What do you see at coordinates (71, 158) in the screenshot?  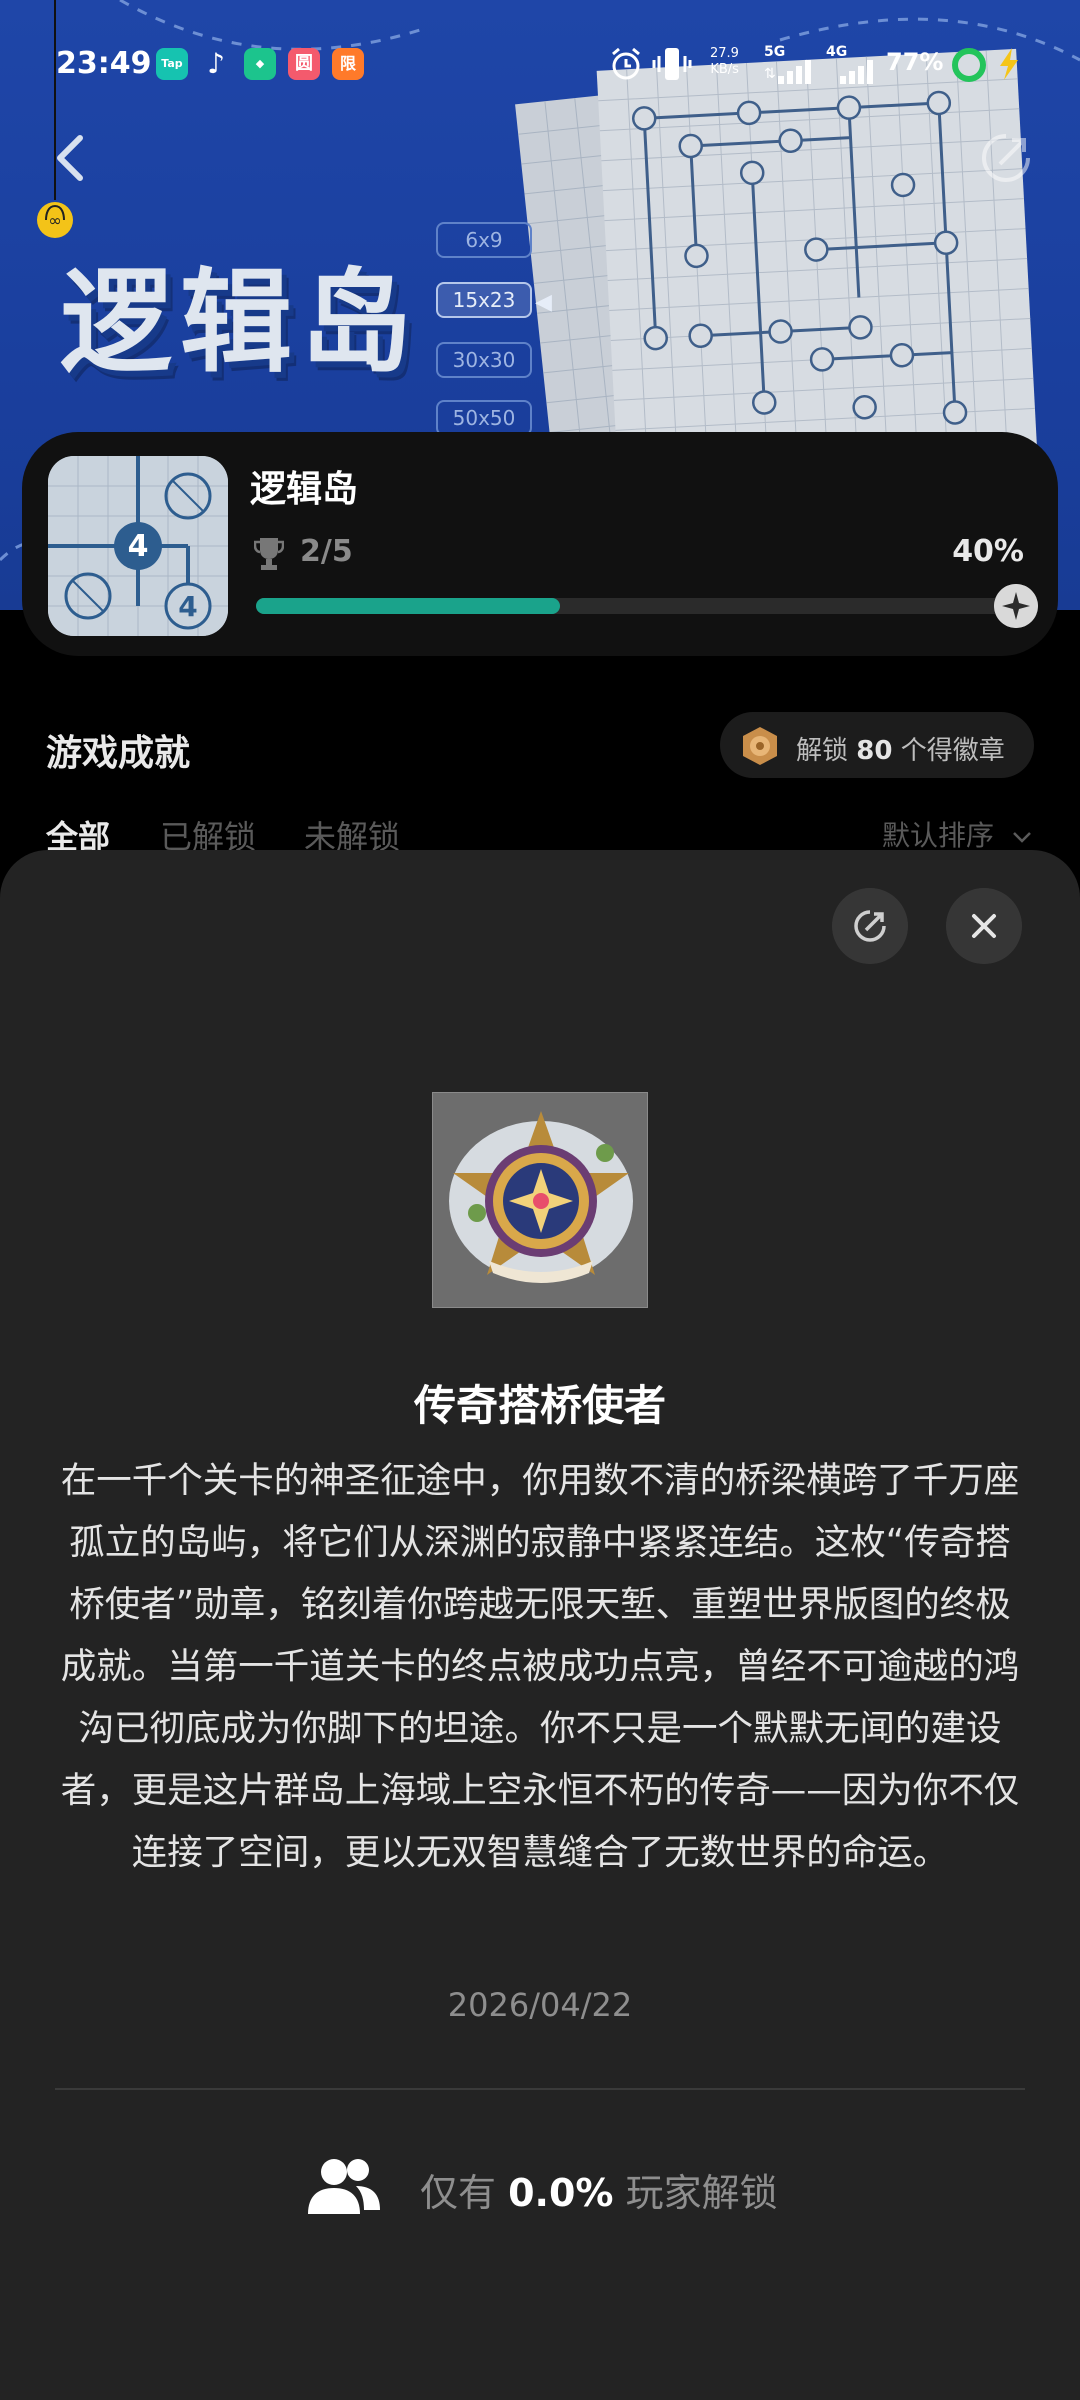 I see `back-arrow-icon` at bounding box center [71, 158].